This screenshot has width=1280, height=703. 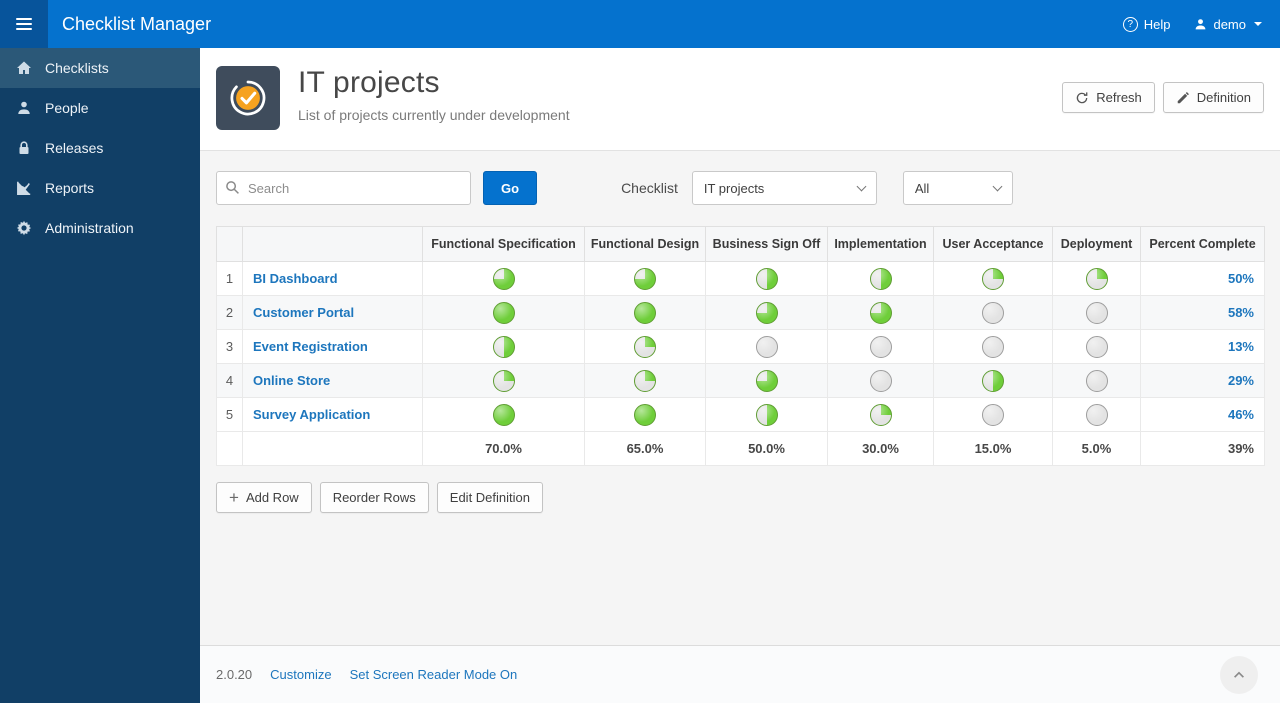 I want to click on row-number: 4, so click(x=229, y=380).